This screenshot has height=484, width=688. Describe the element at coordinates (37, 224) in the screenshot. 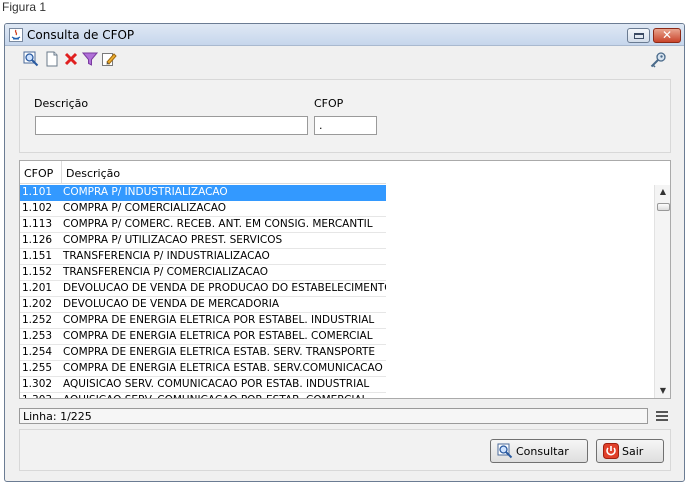

I see `cell-cfop: 1.113` at that location.